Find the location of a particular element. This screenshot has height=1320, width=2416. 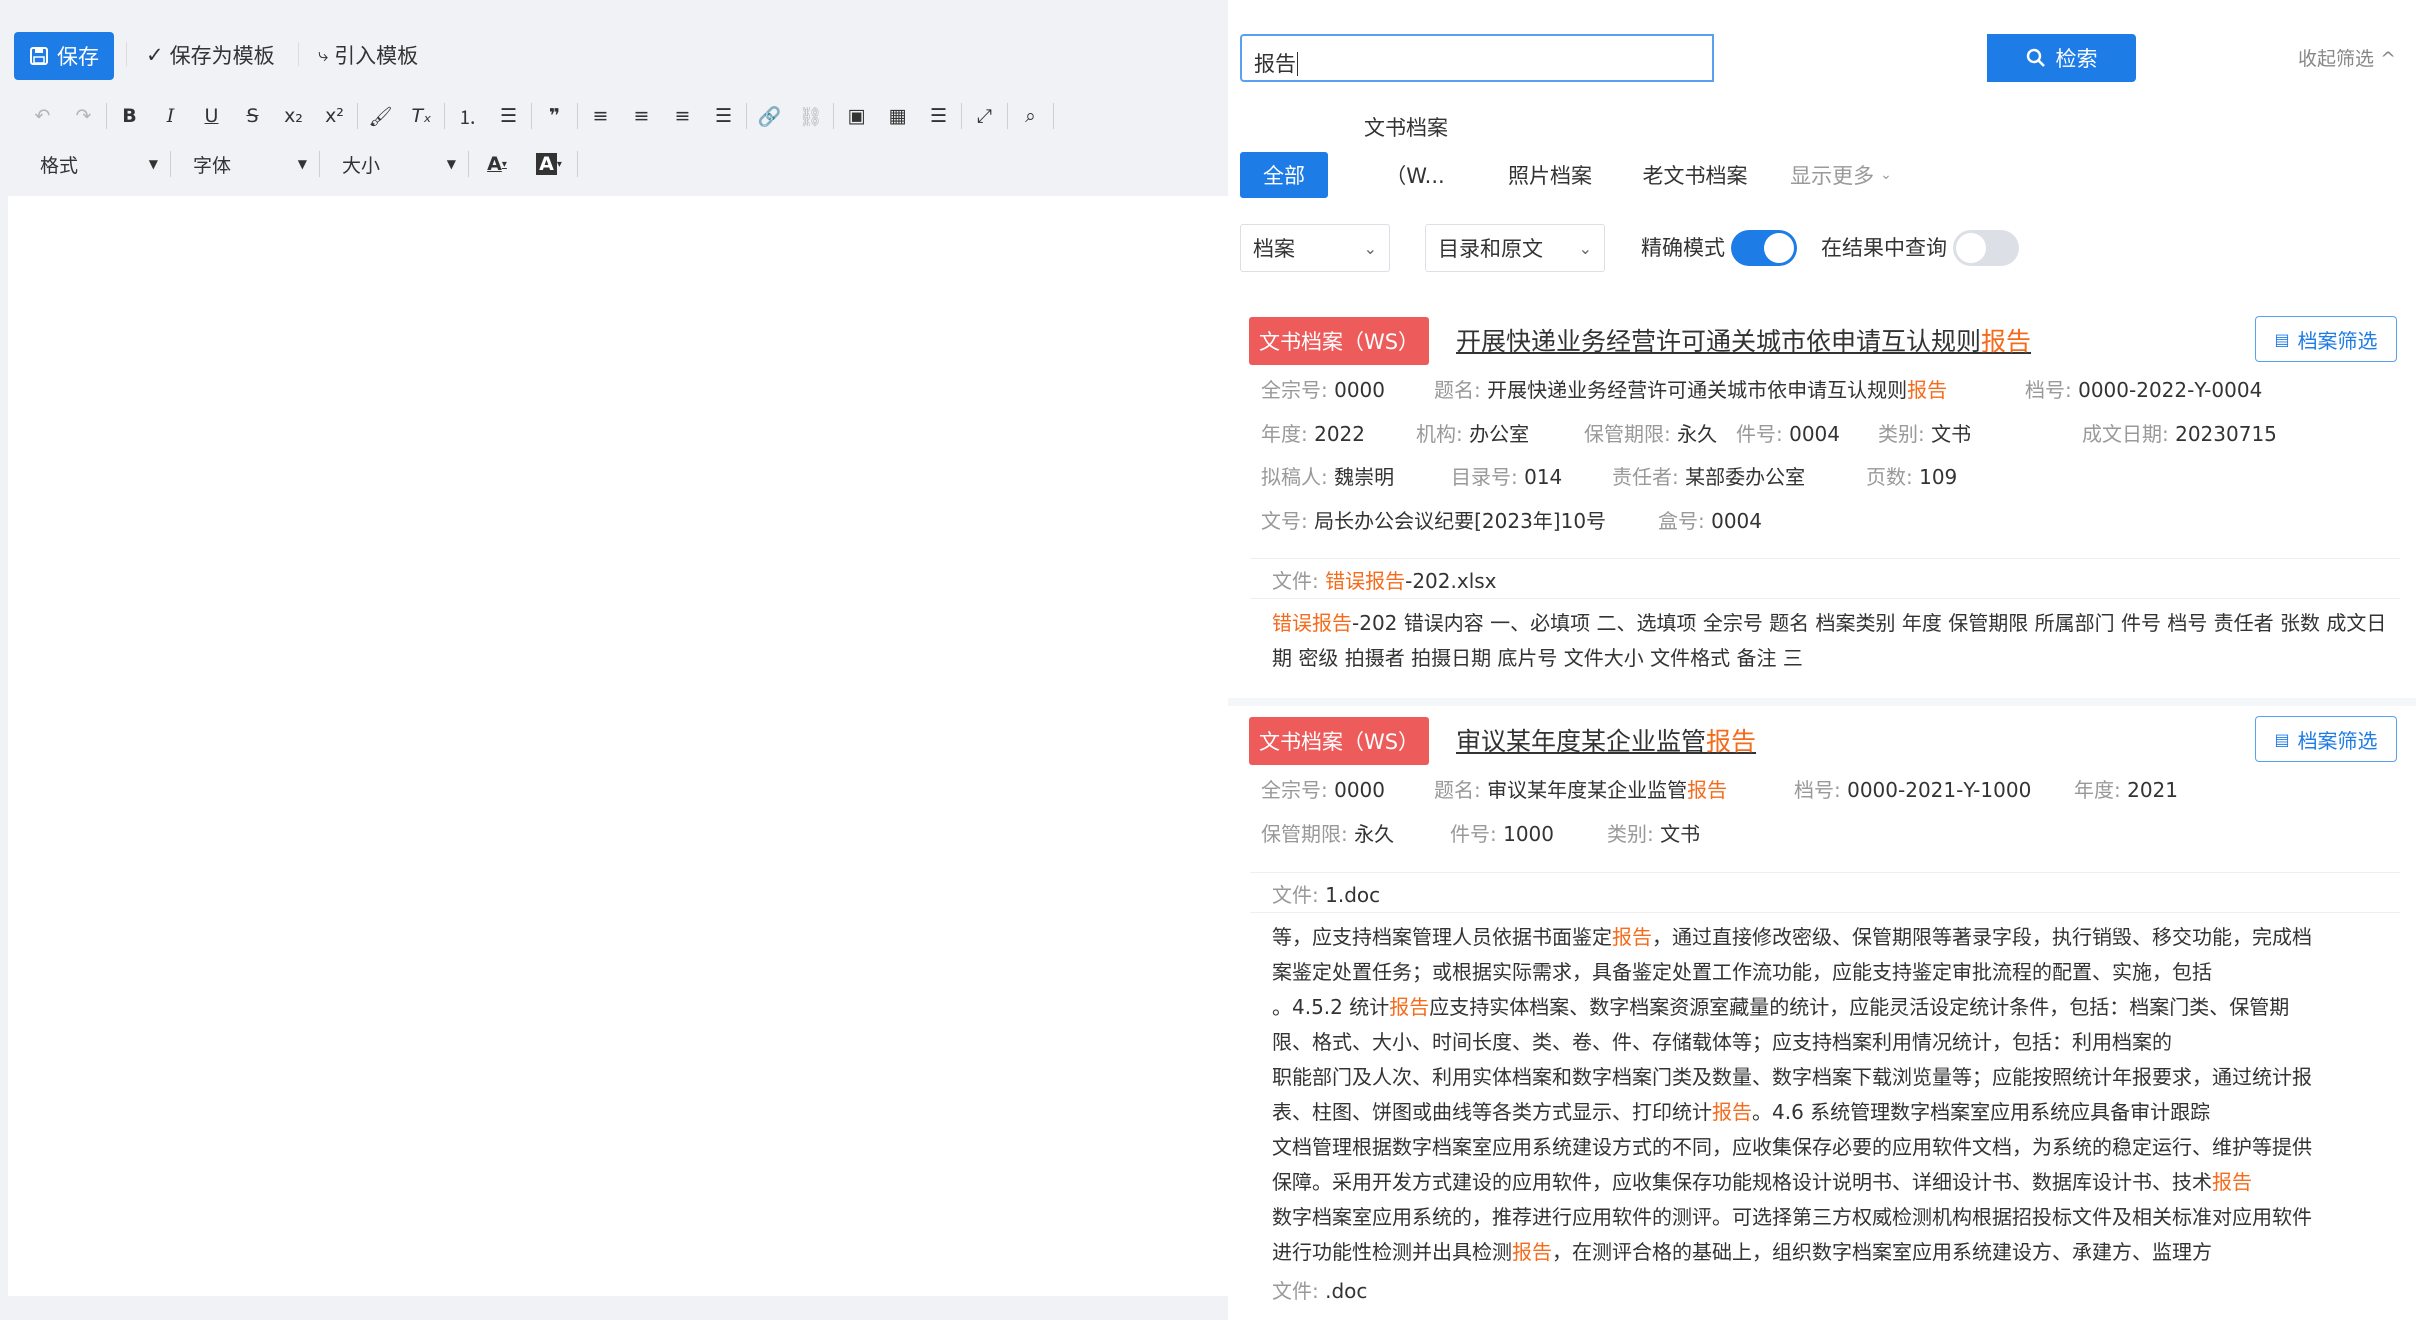

image-icon: ▣ is located at coordinates (856, 116).